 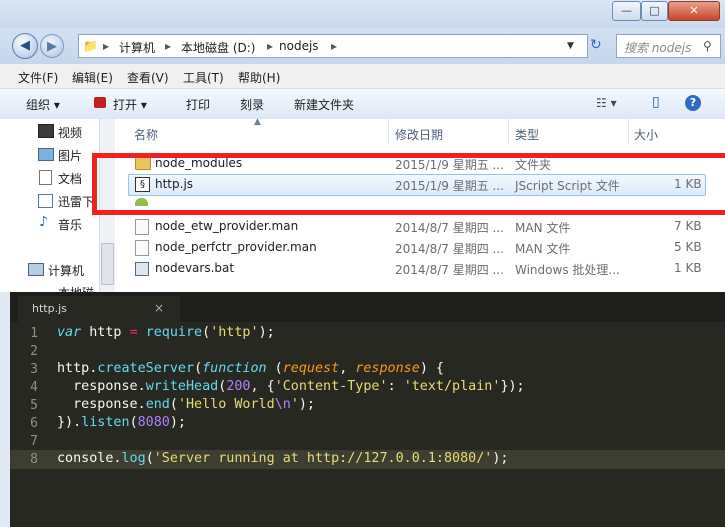 What do you see at coordinates (218, 47) in the screenshot?
I see `breadcrumb-drive: 本地磁盘 (D:)` at bounding box center [218, 47].